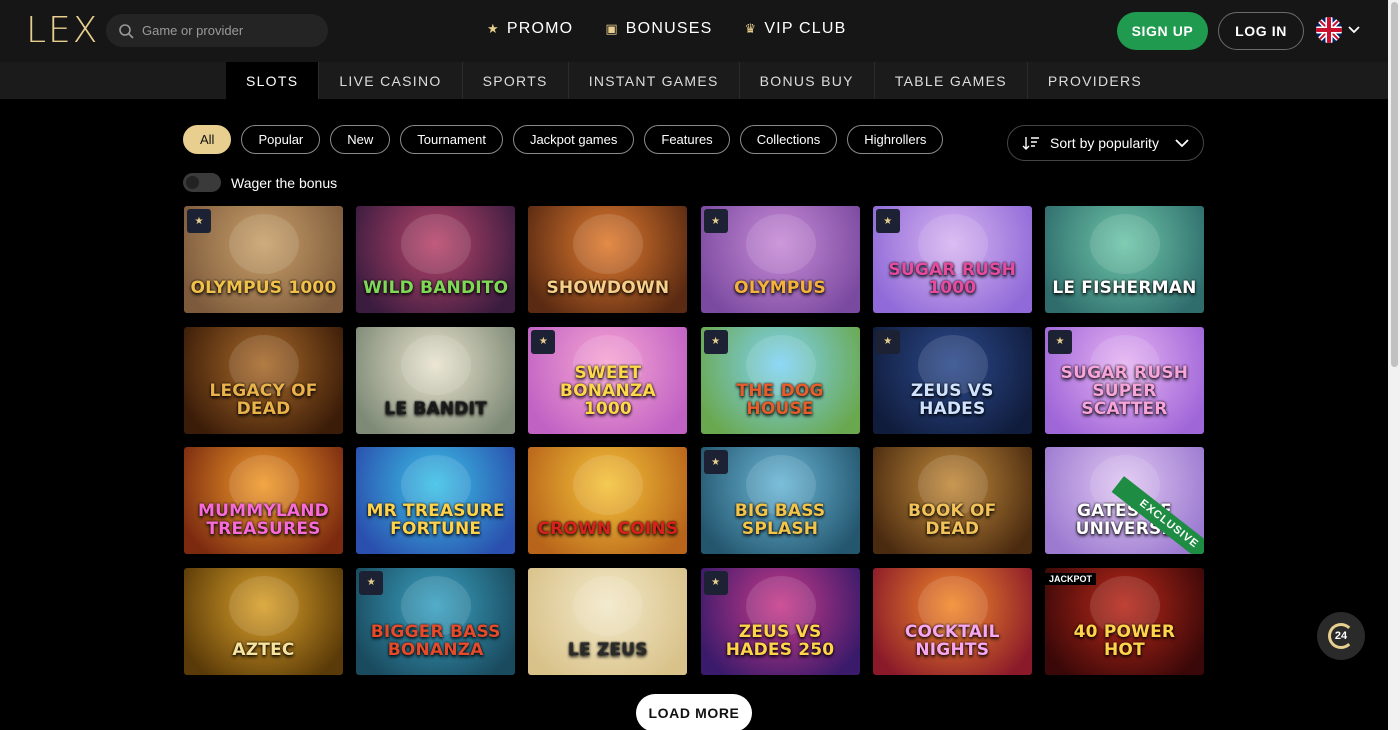  Describe the element at coordinates (207, 139) in the screenshot. I see `filter-chip-all: All` at that location.